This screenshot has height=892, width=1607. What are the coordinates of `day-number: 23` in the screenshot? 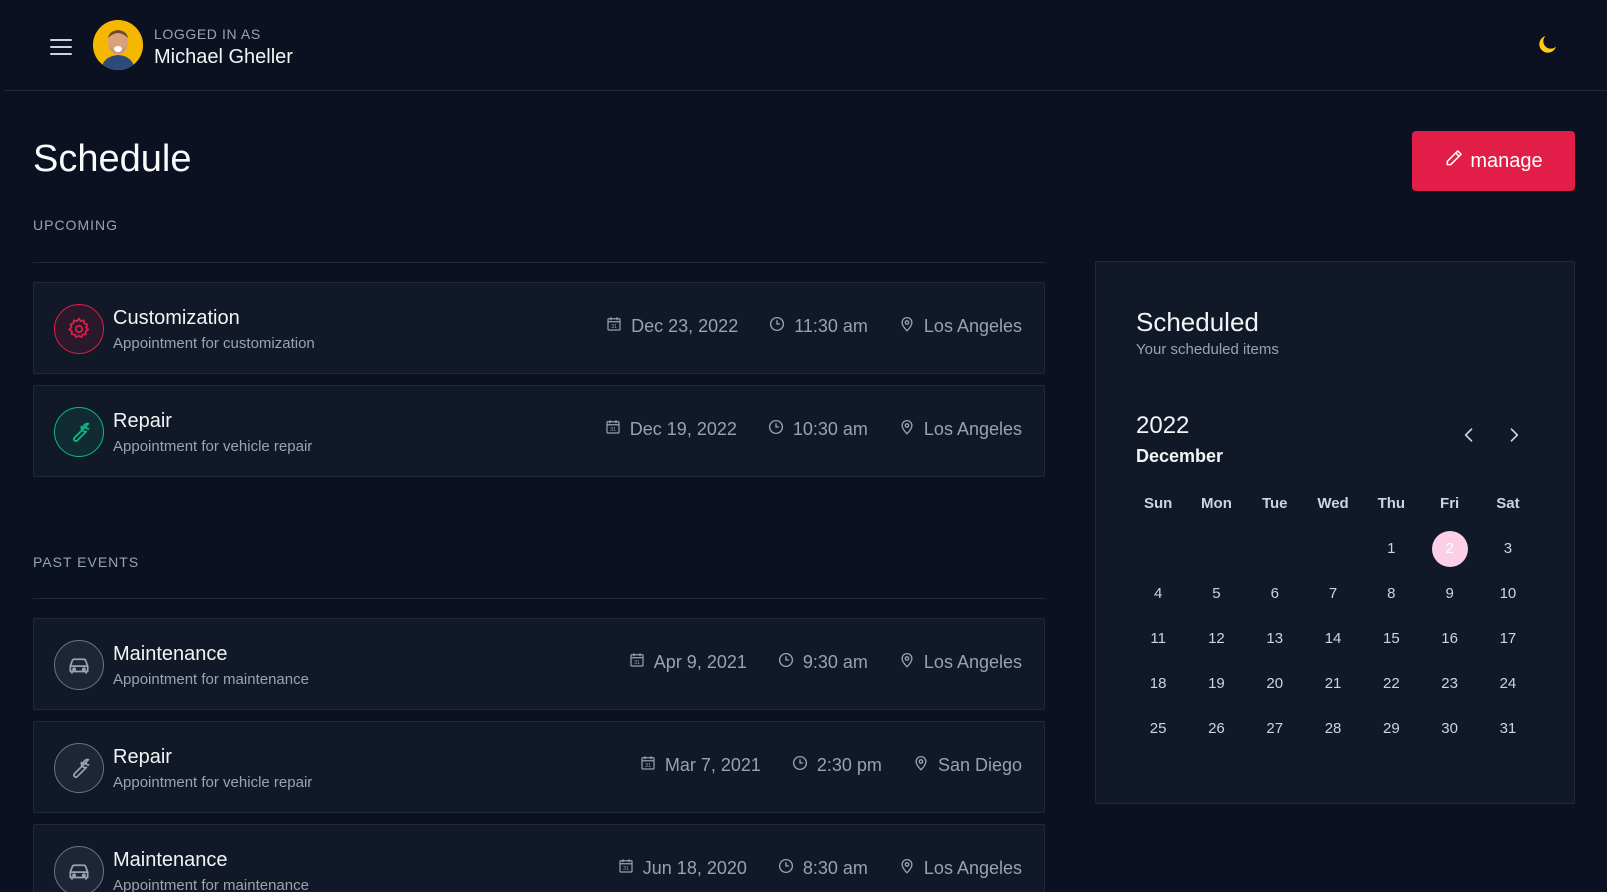 It's located at (1449, 683).